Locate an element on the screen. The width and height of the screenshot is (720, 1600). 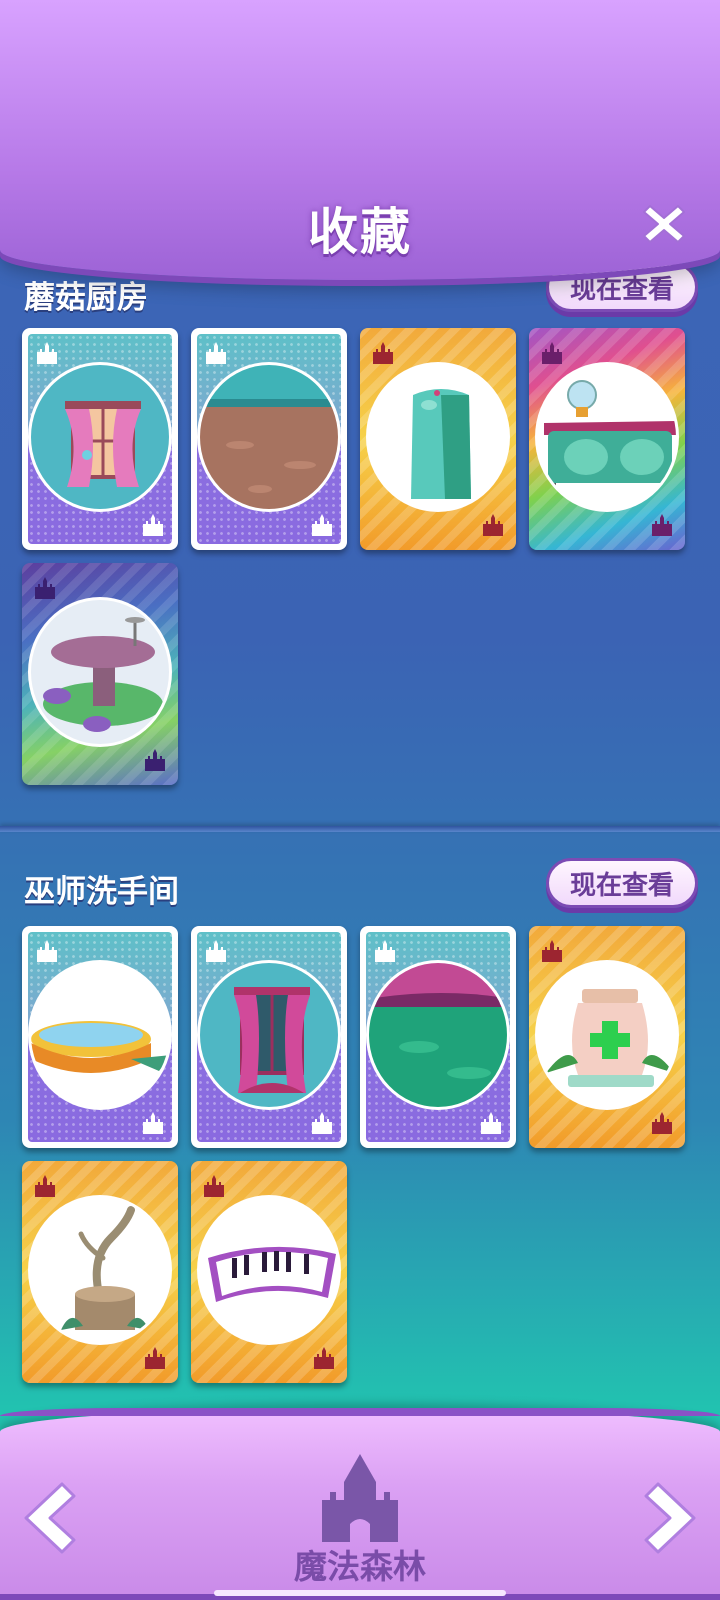
home-indicator is located at coordinates (360, 1593).